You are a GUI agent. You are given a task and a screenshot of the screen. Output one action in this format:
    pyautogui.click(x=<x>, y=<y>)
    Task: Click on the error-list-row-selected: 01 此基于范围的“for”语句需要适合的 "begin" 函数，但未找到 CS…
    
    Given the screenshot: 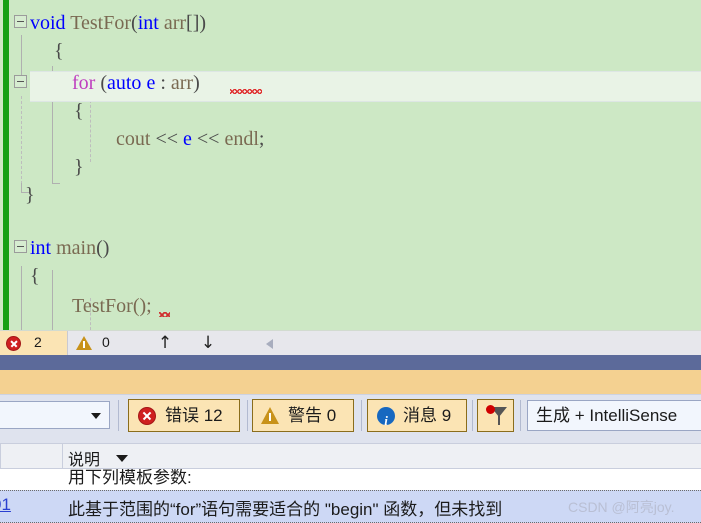 What is the action you would take?
    pyautogui.click(x=350, y=506)
    